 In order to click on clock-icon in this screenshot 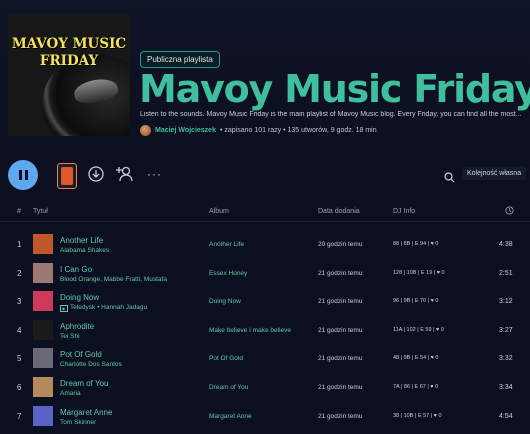, I will do `click(509, 211)`.